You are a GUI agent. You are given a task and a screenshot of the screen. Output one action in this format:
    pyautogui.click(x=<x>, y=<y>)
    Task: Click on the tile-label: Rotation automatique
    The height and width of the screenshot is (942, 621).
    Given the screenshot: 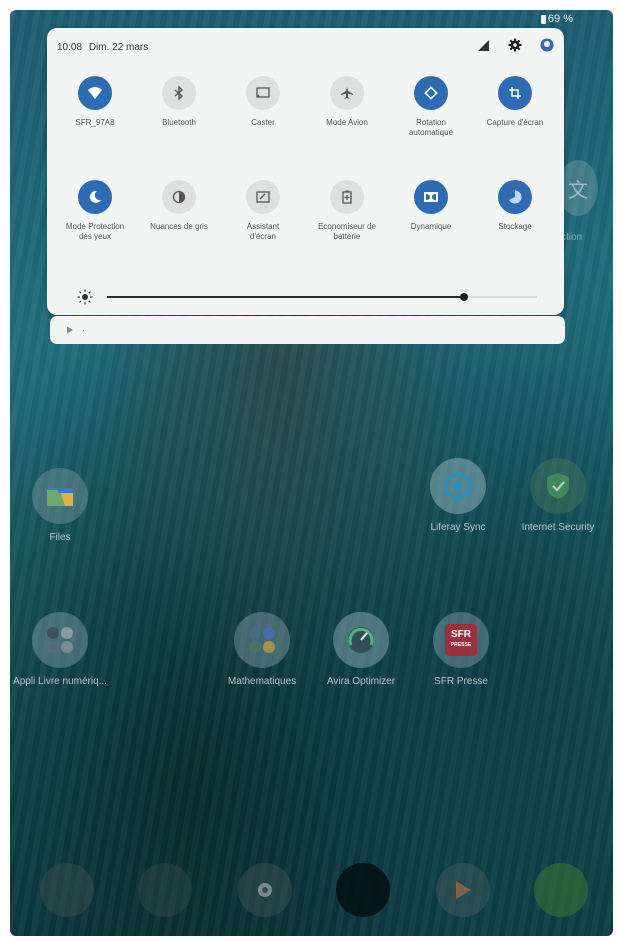 What is the action you would take?
    pyautogui.click(x=431, y=127)
    